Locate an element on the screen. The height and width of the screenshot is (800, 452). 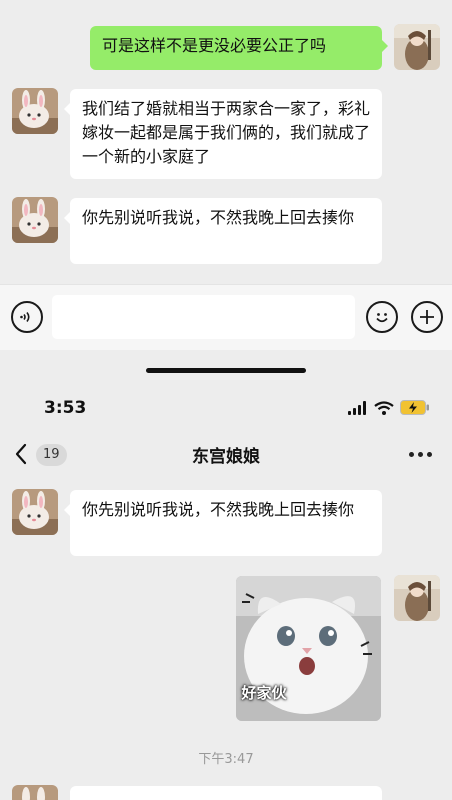
plus-icon is located at coordinates (427, 317).